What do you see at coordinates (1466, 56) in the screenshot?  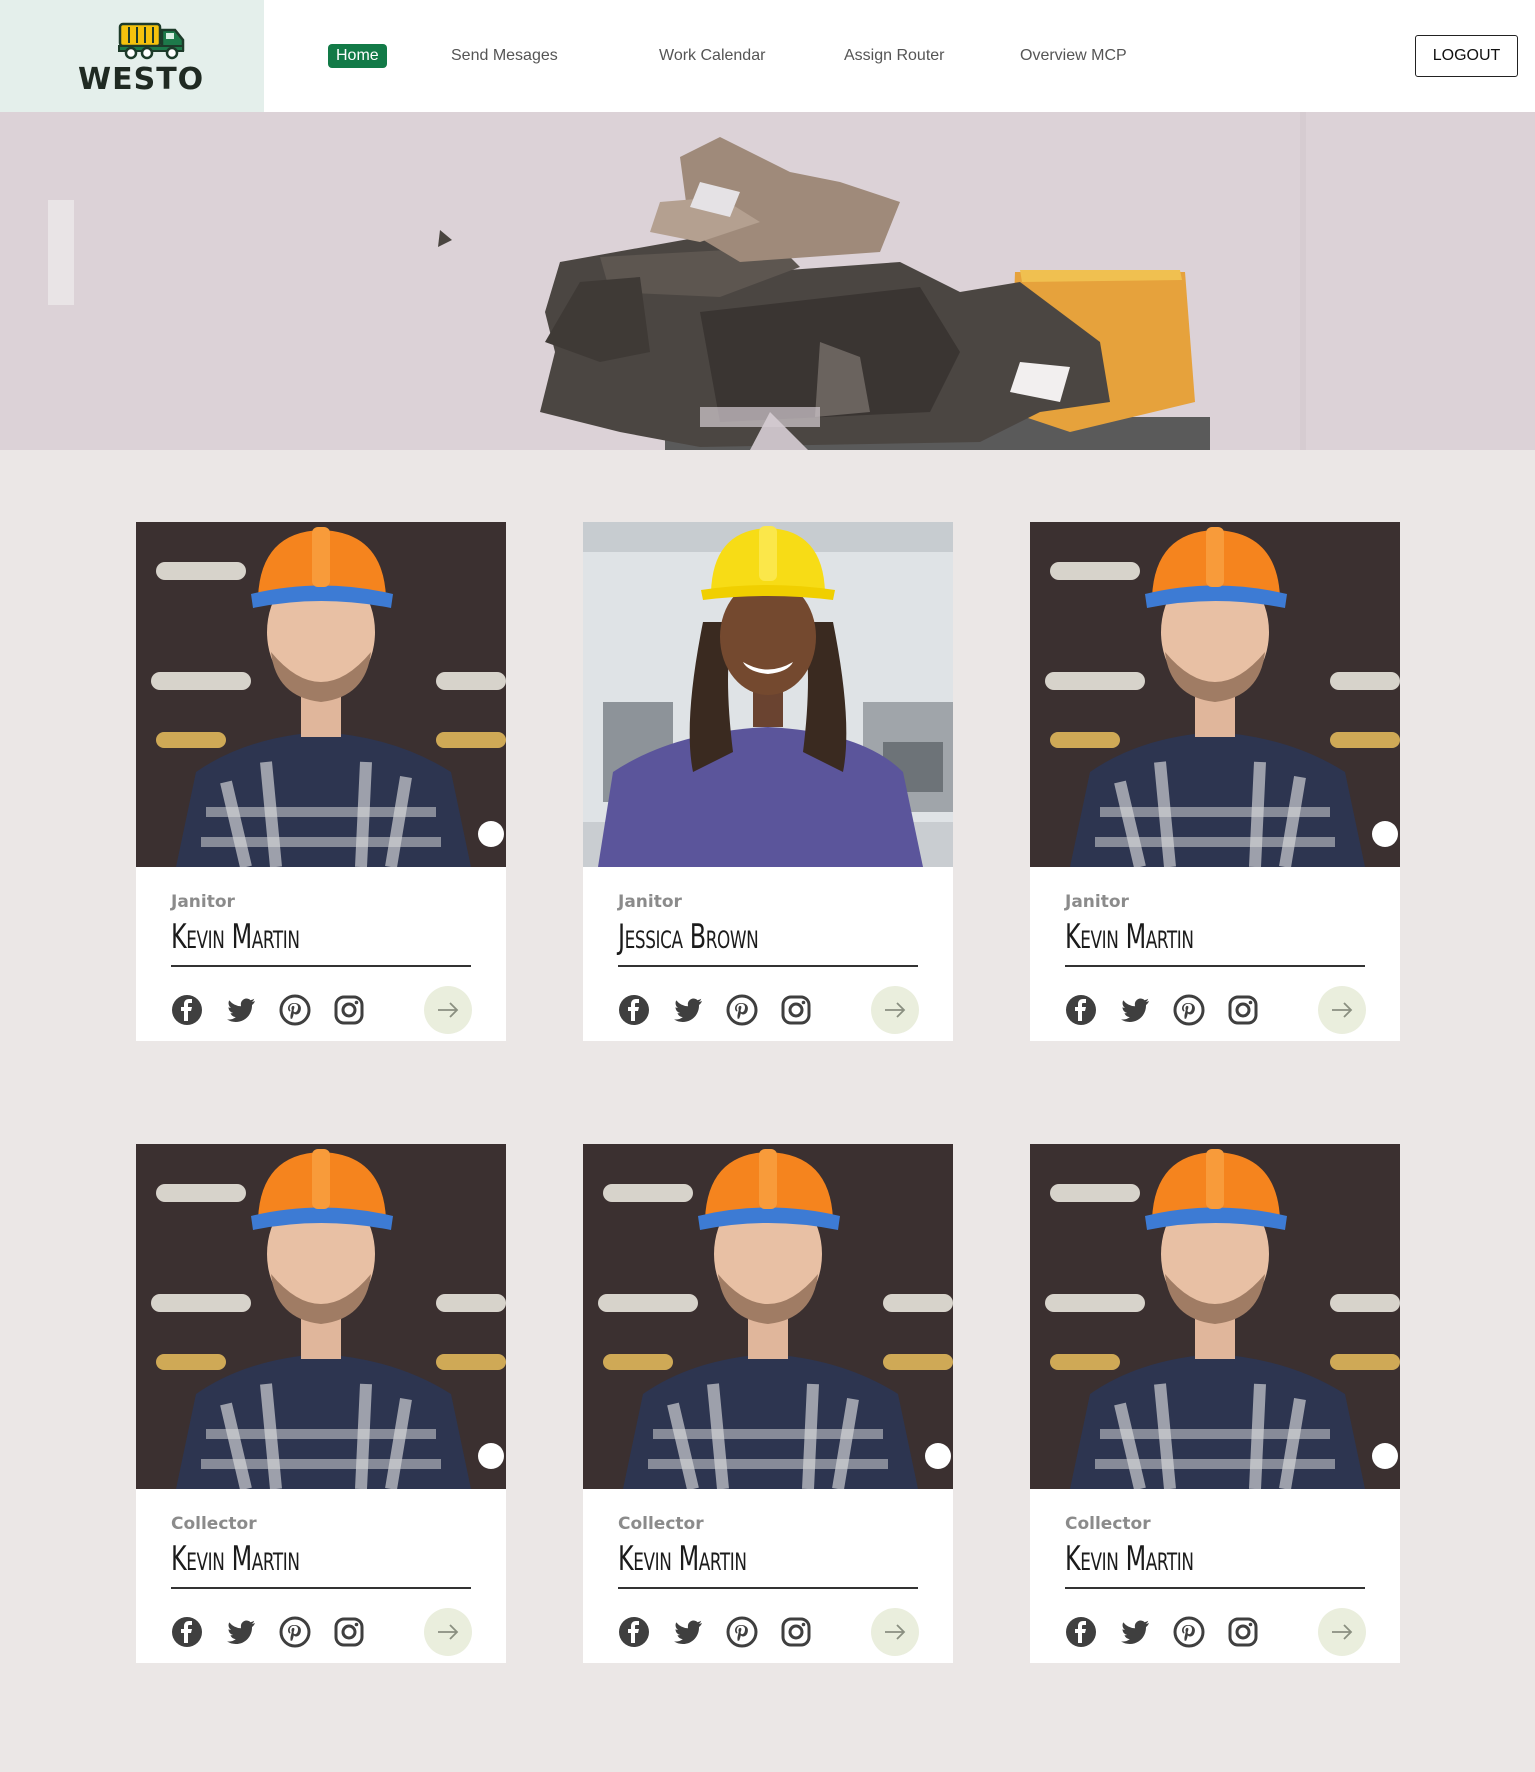 I see `logout-button: LOGOUT` at bounding box center [1466, 56].